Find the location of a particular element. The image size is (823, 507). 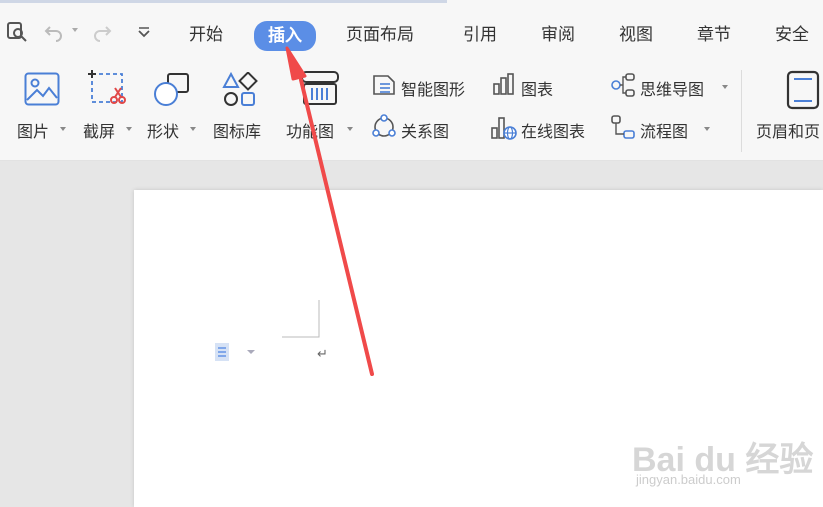

customize-icon is located at coordinates (144, 32).